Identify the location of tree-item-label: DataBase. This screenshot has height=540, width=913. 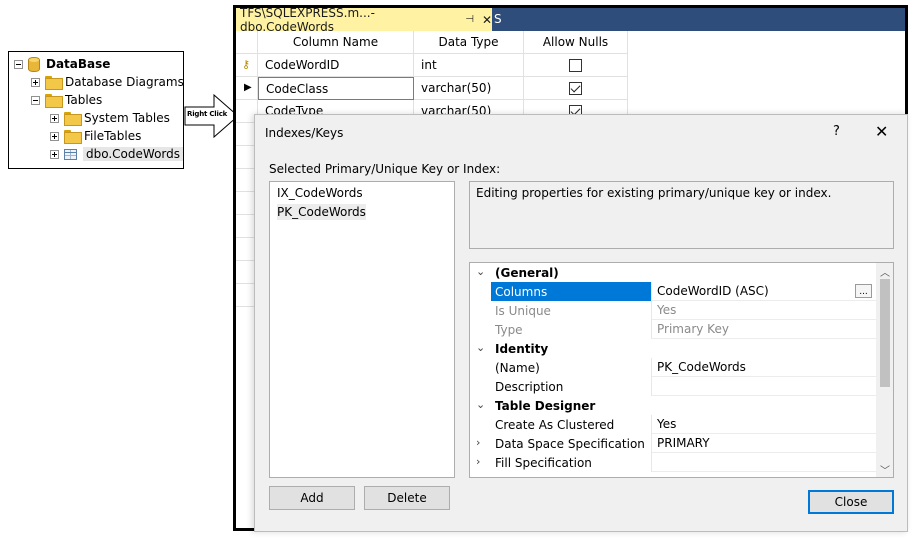
(78, 64).